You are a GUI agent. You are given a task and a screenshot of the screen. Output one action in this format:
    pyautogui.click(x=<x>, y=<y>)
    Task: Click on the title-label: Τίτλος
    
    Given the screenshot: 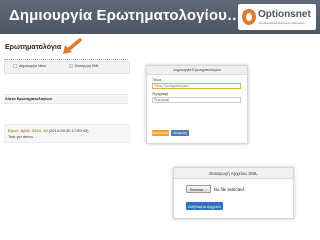 What is the action you would take?
    pyautogui.click(x=157, y=80)
    